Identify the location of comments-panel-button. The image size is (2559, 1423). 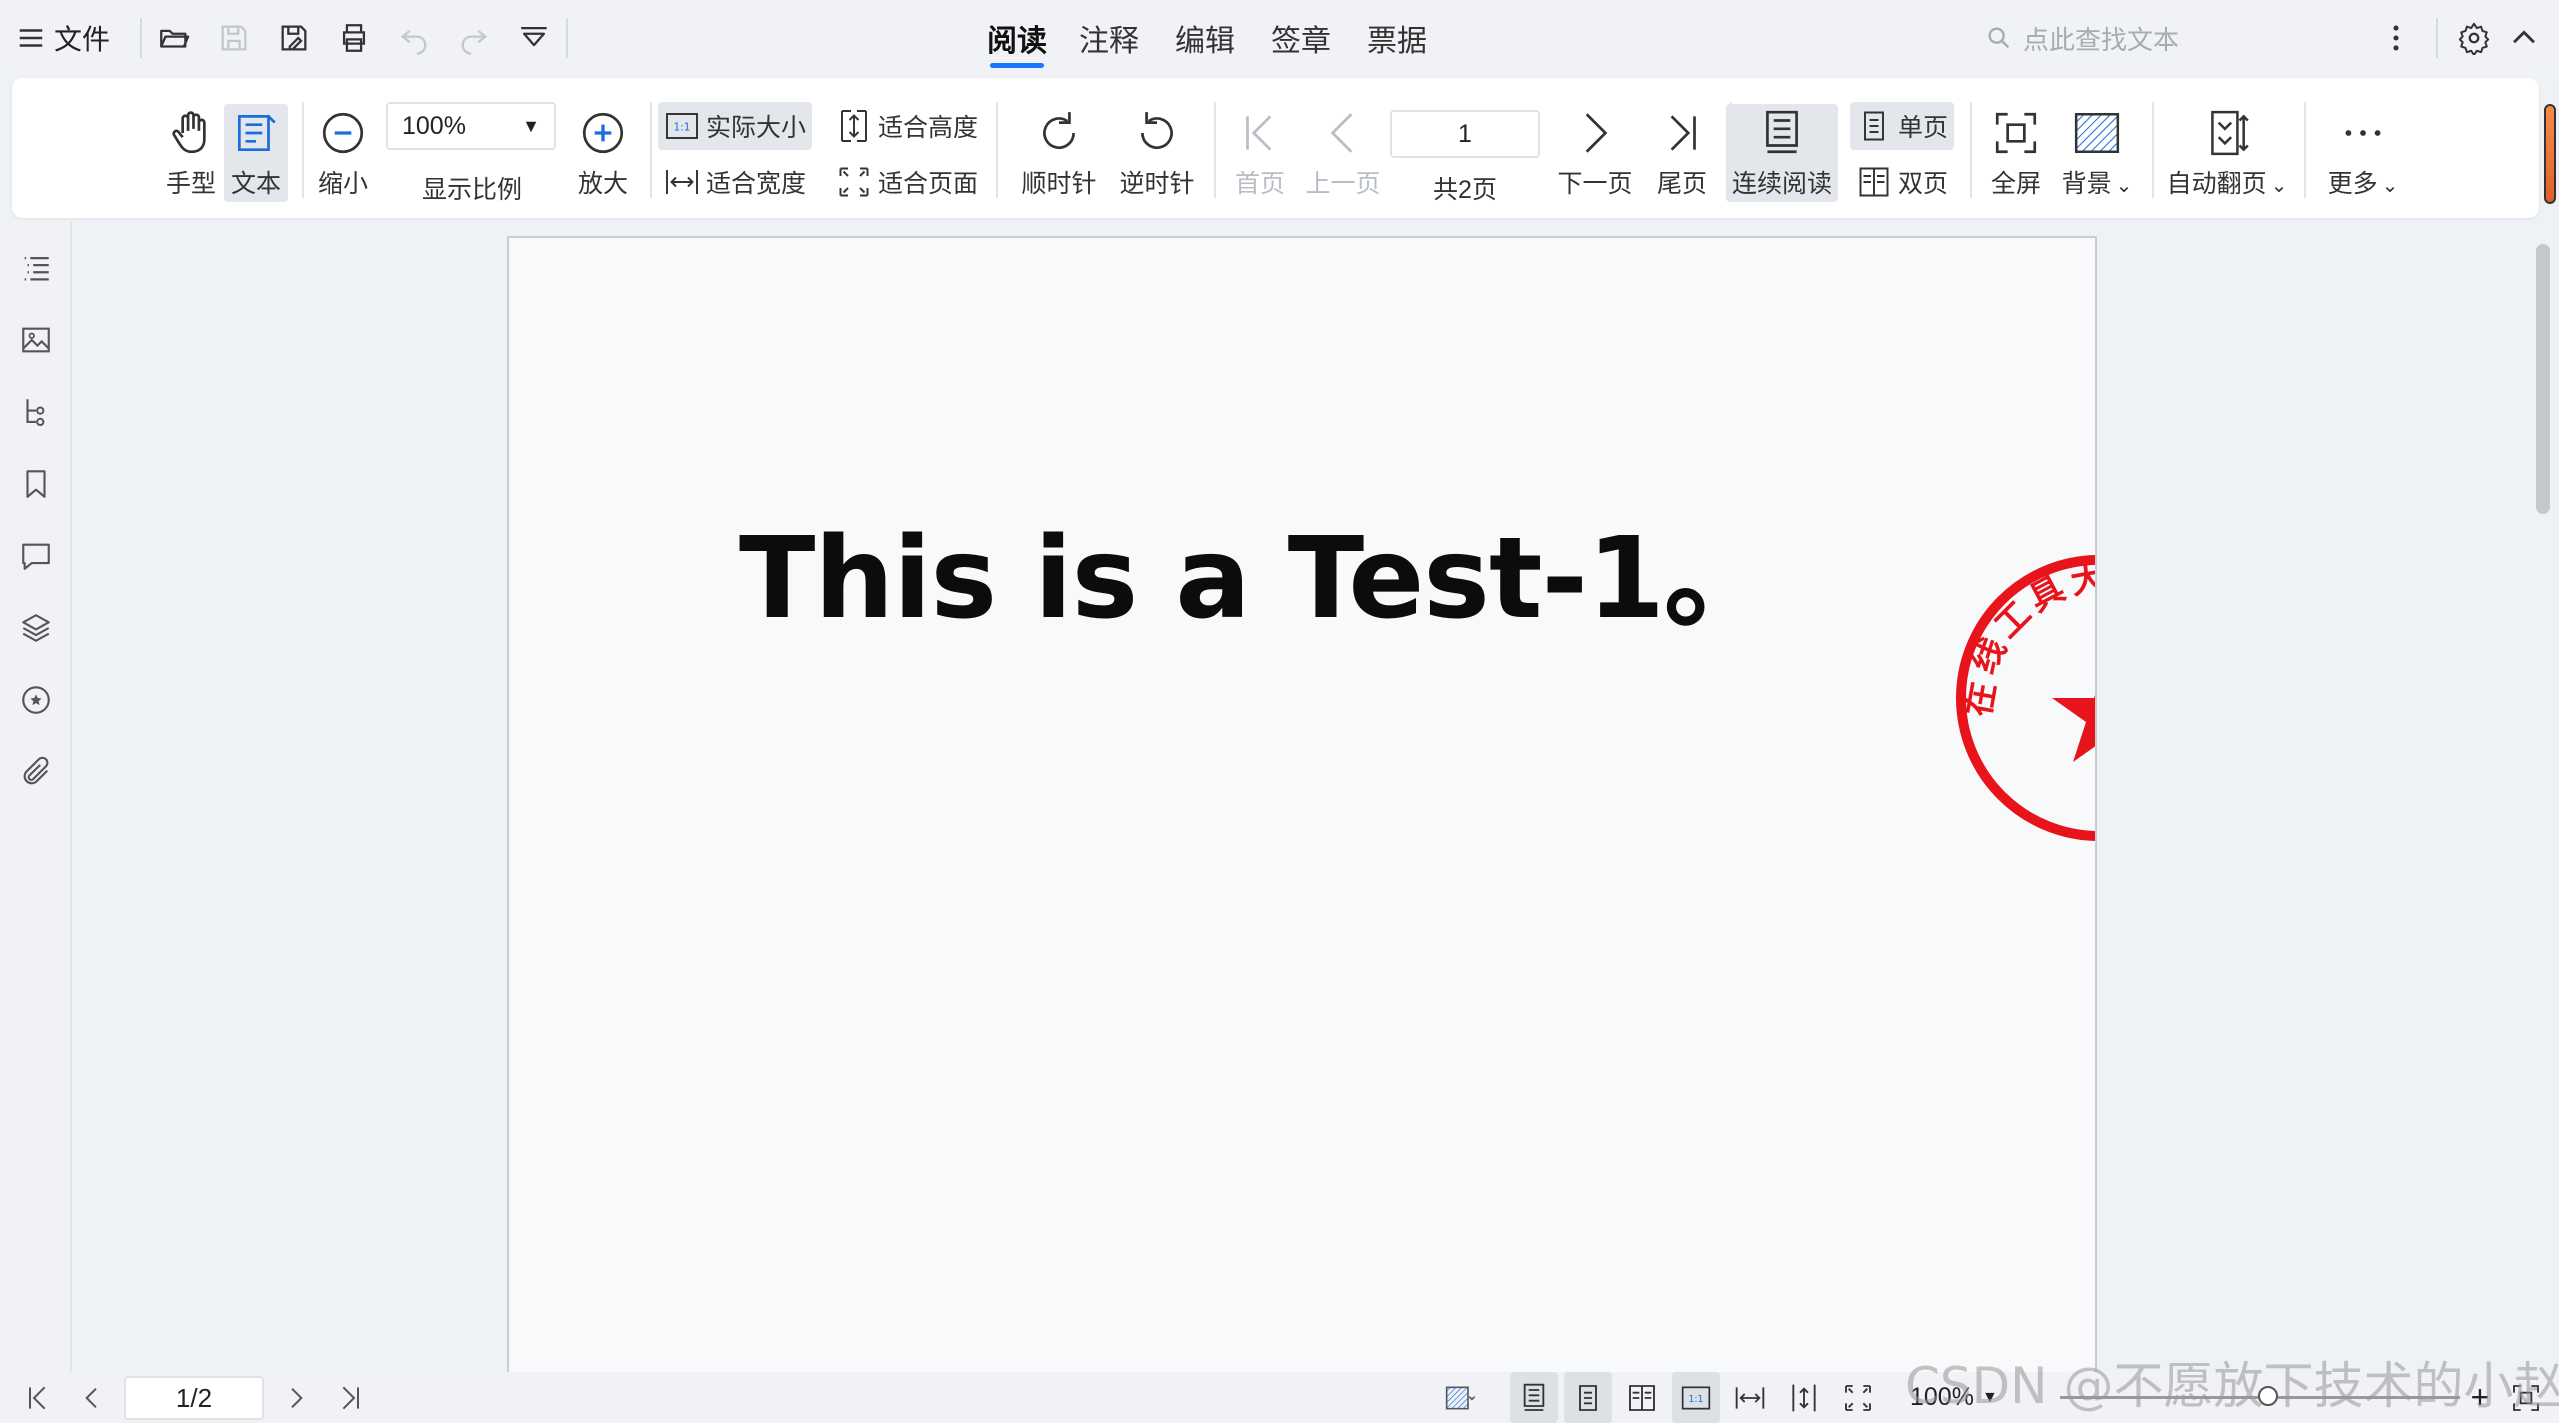
(36, 556).